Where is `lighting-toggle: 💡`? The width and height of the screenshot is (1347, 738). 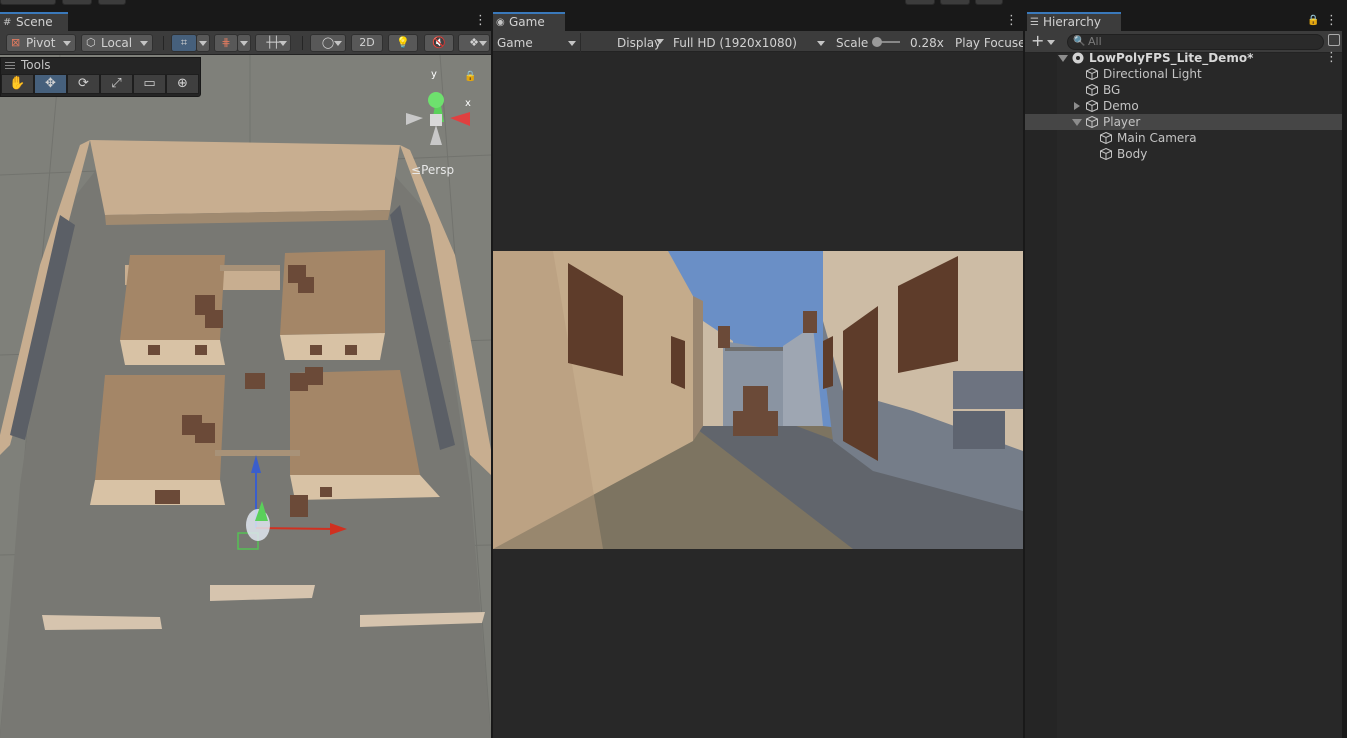 lighting-toggle: 💡 is located at coordinates (403, 43).